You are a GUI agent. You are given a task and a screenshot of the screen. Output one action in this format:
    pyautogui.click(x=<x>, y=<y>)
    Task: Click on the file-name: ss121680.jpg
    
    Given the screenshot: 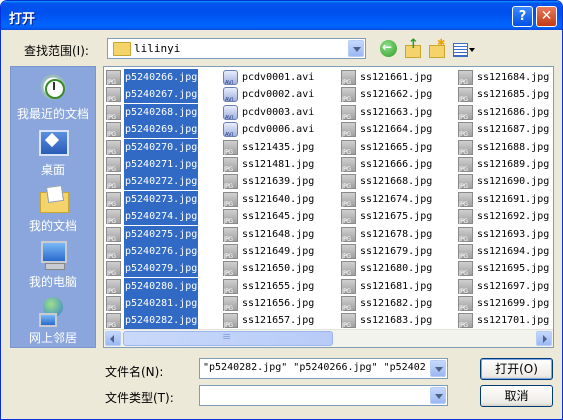 What is the action you would take?
    pyautogui.click(x=396, y=269)
    